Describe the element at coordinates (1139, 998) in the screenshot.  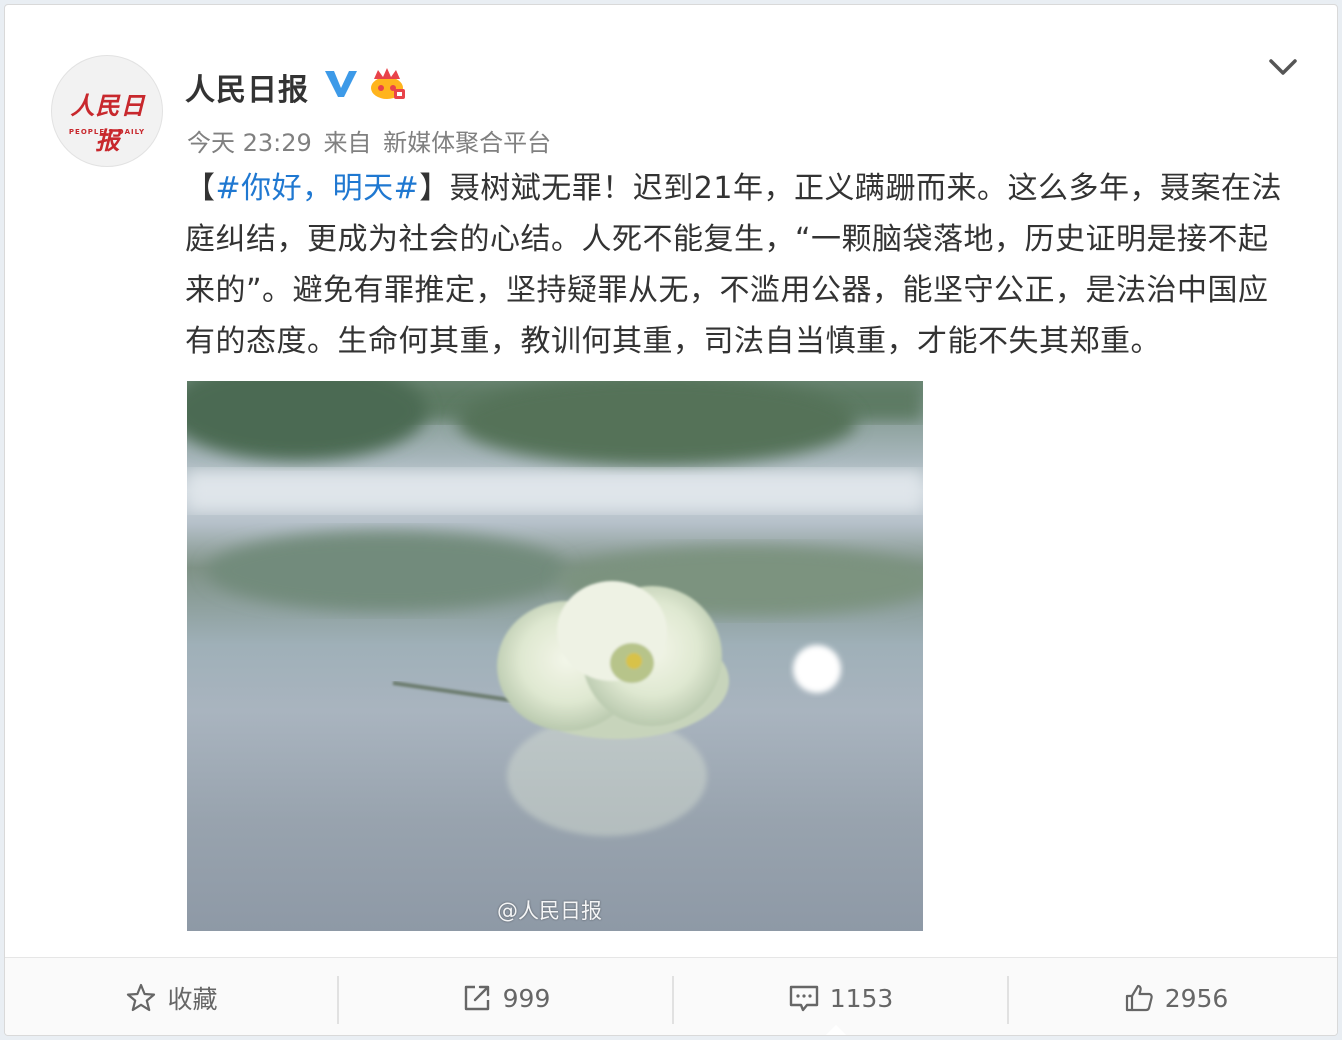
I see `thumbs-up-icon` at that location.